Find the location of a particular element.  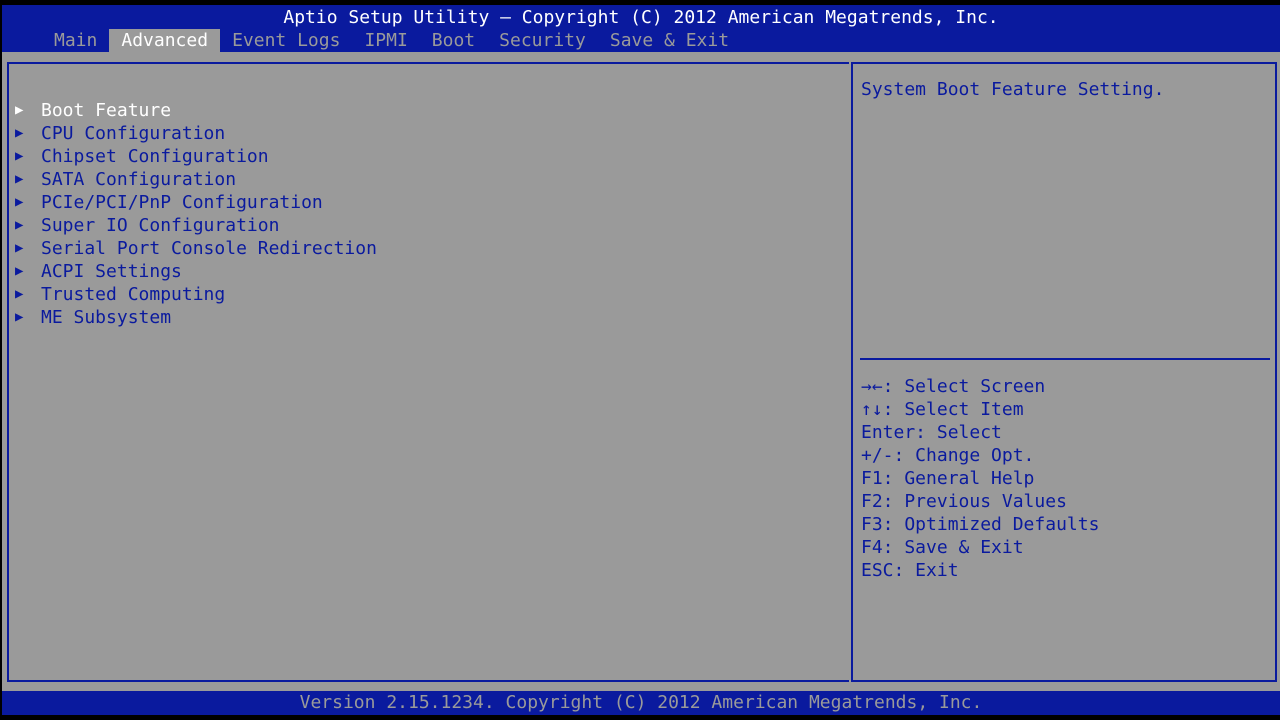

menu-item-label: Boot Feature is located at coordinates (106, 110).